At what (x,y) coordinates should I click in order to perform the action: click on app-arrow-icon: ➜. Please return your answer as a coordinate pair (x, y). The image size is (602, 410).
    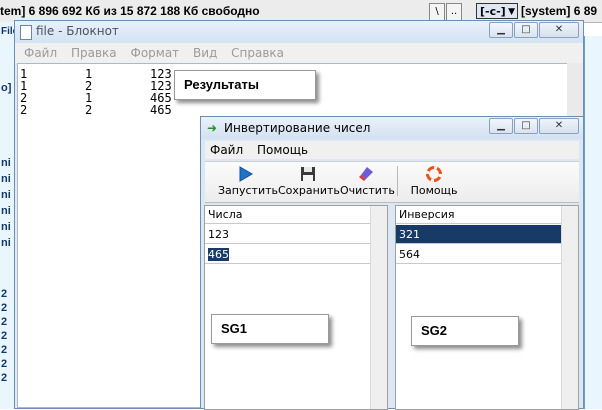
    Looking at the image, I should click on (212, 128).